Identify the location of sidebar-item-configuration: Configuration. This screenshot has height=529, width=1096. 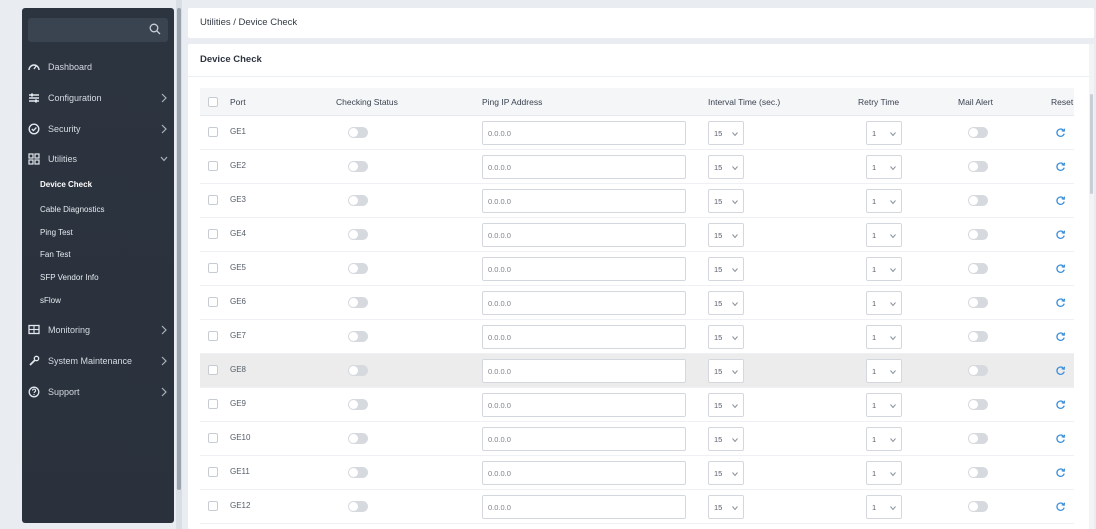
(98, 98).